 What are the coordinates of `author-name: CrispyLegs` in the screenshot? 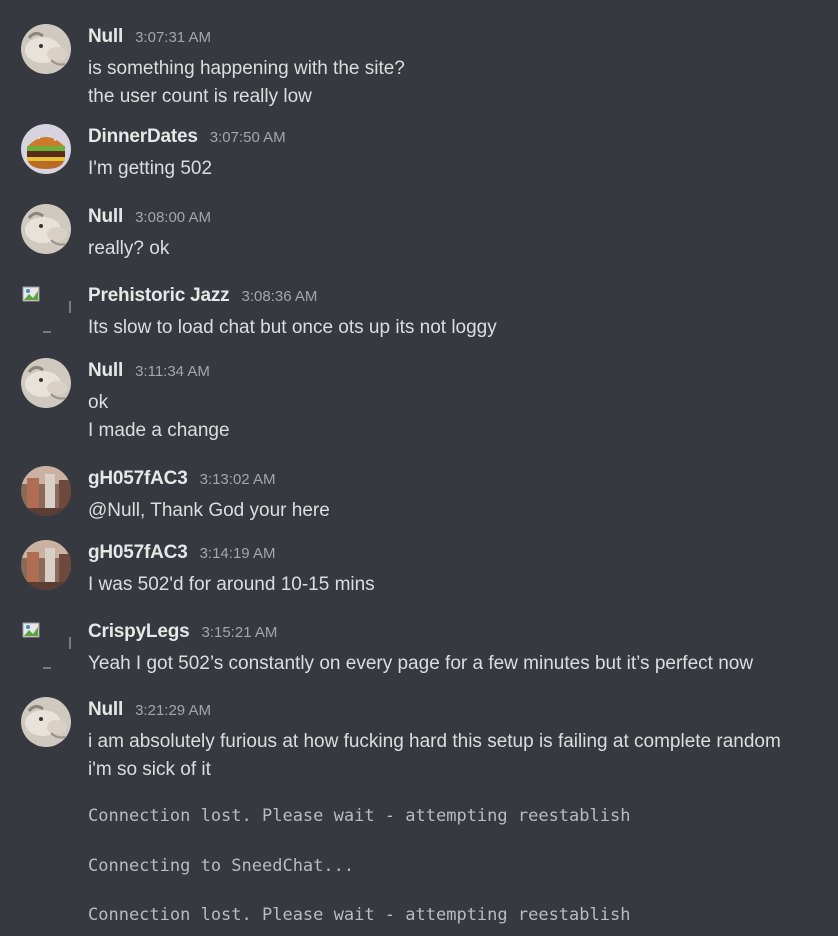 It's located at (139, 631).